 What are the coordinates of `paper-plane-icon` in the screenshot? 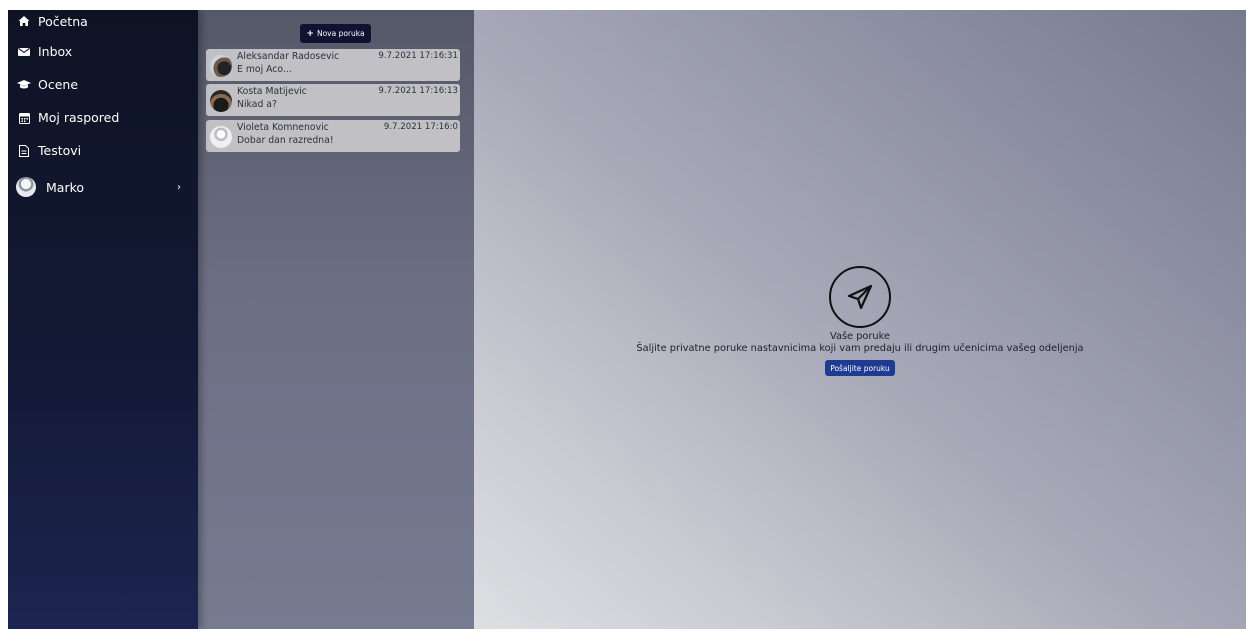 It's located at (860, 297).